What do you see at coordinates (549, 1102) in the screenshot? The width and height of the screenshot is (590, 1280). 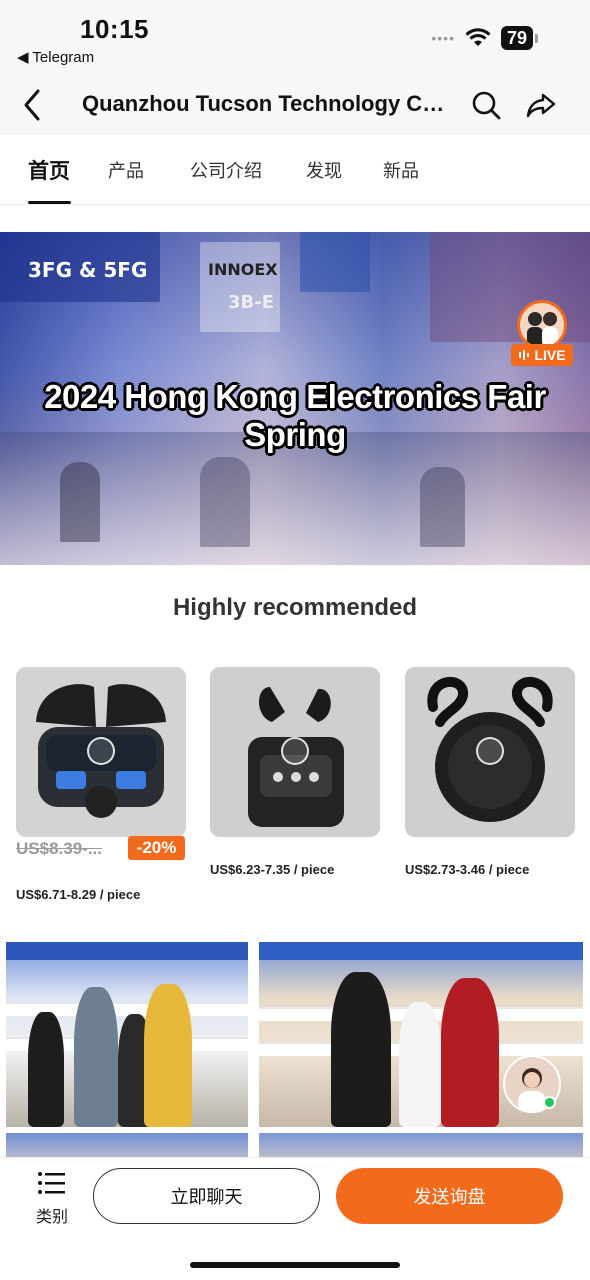 I see `online-status-dot` at bounding box center [549, 1102].